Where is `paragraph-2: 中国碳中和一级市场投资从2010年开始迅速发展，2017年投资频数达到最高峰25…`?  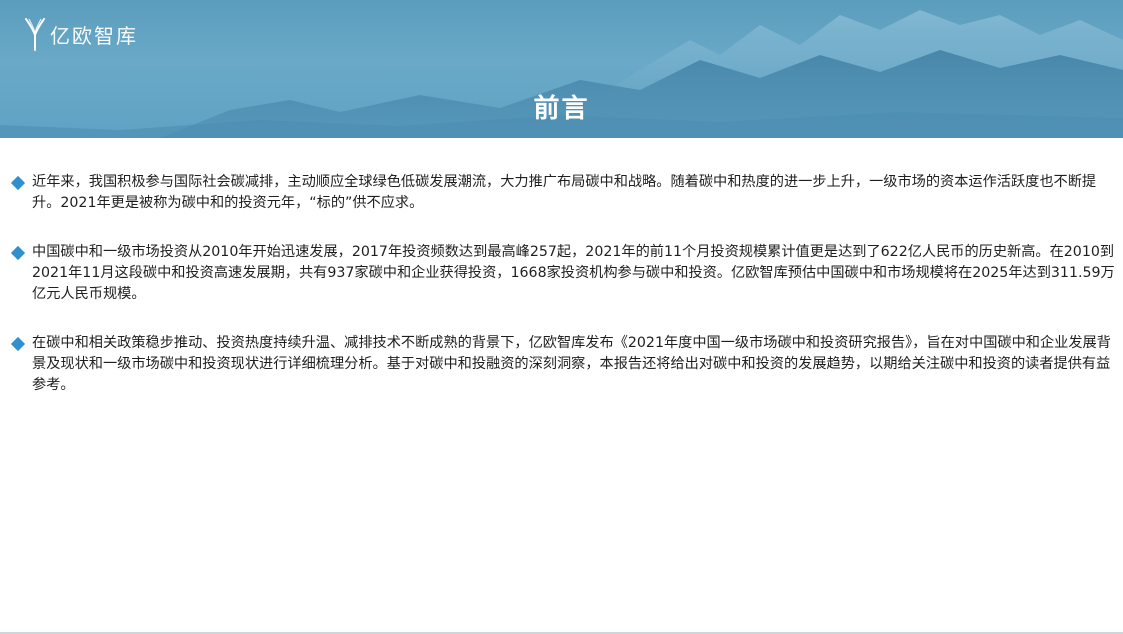 paragraph-2: 中国碳中和一级市场投资从2010年开始迅速发展，2017年投资频数达到最高峰25… is located at coordinates (563, 273).